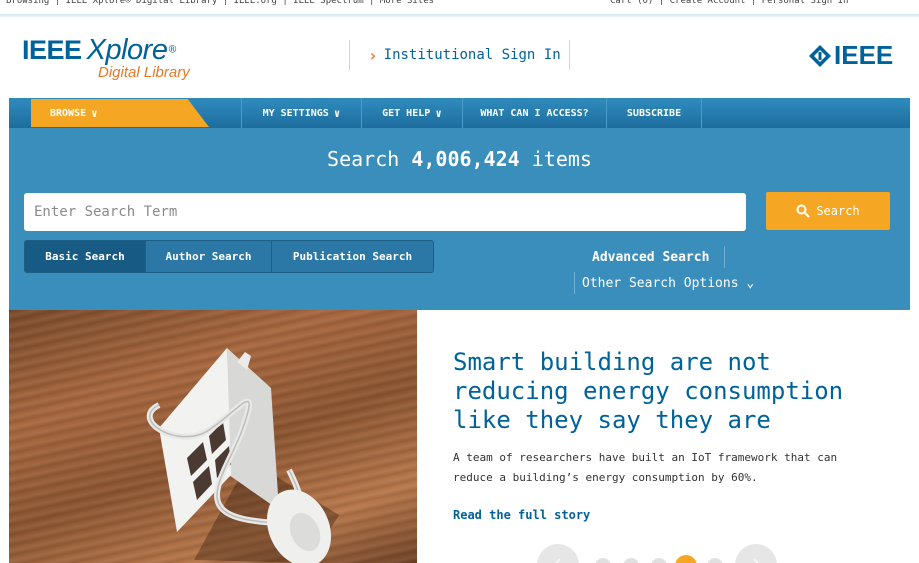 The height and width of the screenshot is (563, 919). Describe the element at coordinates (172, 50) in the screenshot. I see `logo-reg-mark: ®` at that location.